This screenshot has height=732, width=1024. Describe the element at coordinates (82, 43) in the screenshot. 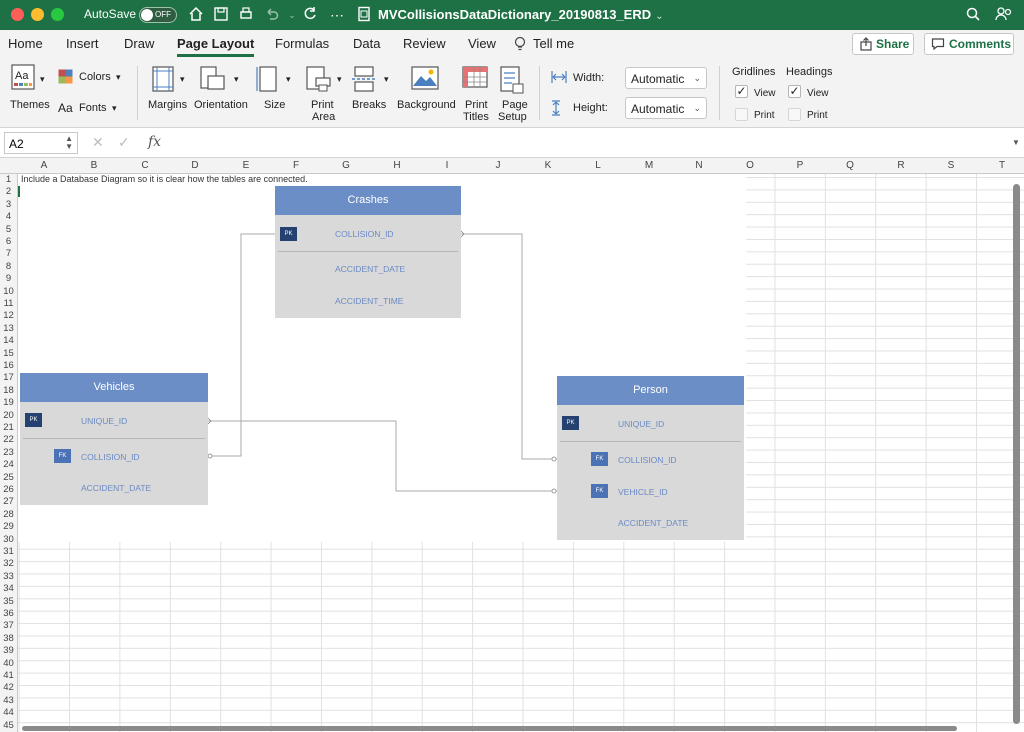

I see `tab-insert: Insert` at that location.